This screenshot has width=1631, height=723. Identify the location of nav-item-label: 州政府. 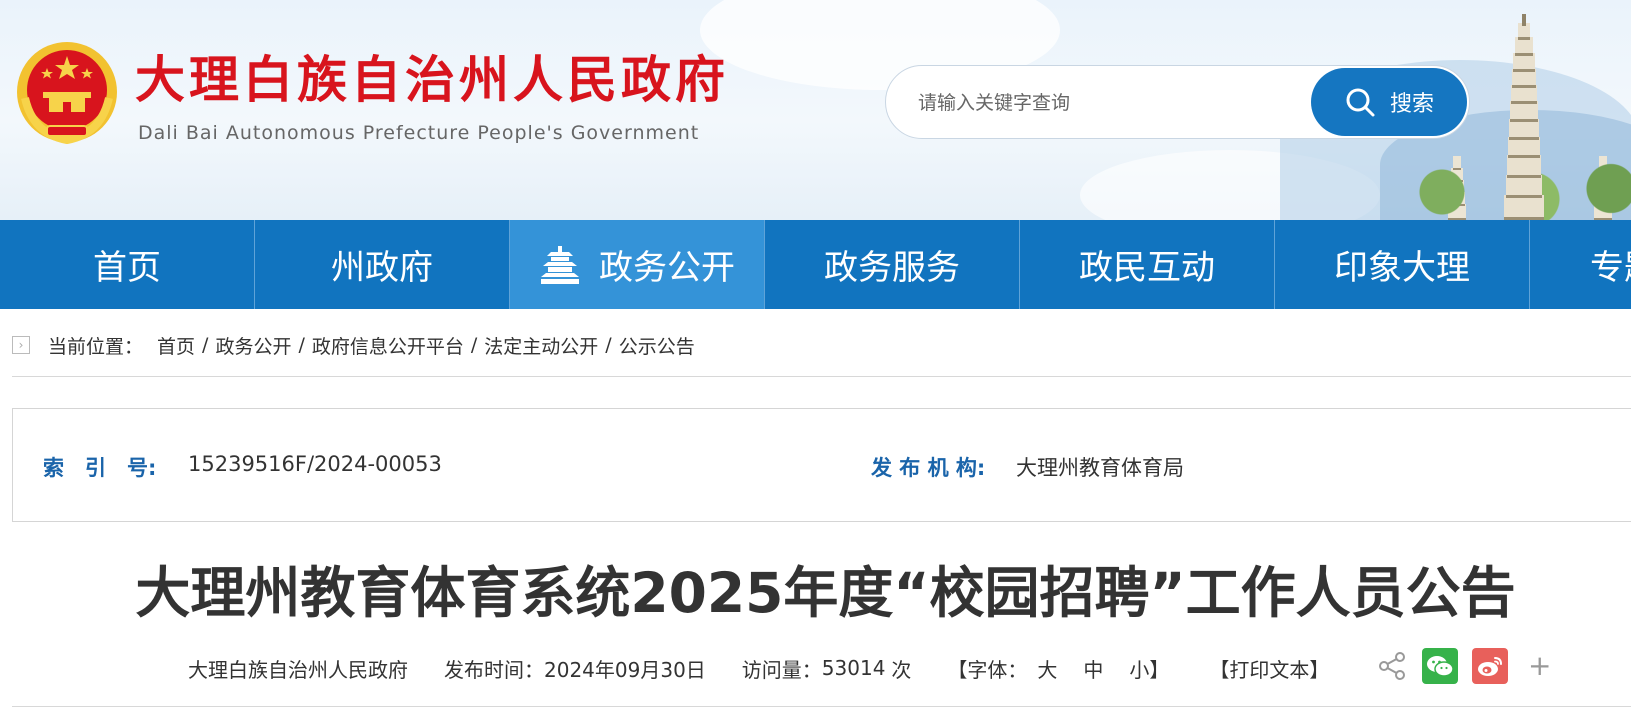
(382, 268).